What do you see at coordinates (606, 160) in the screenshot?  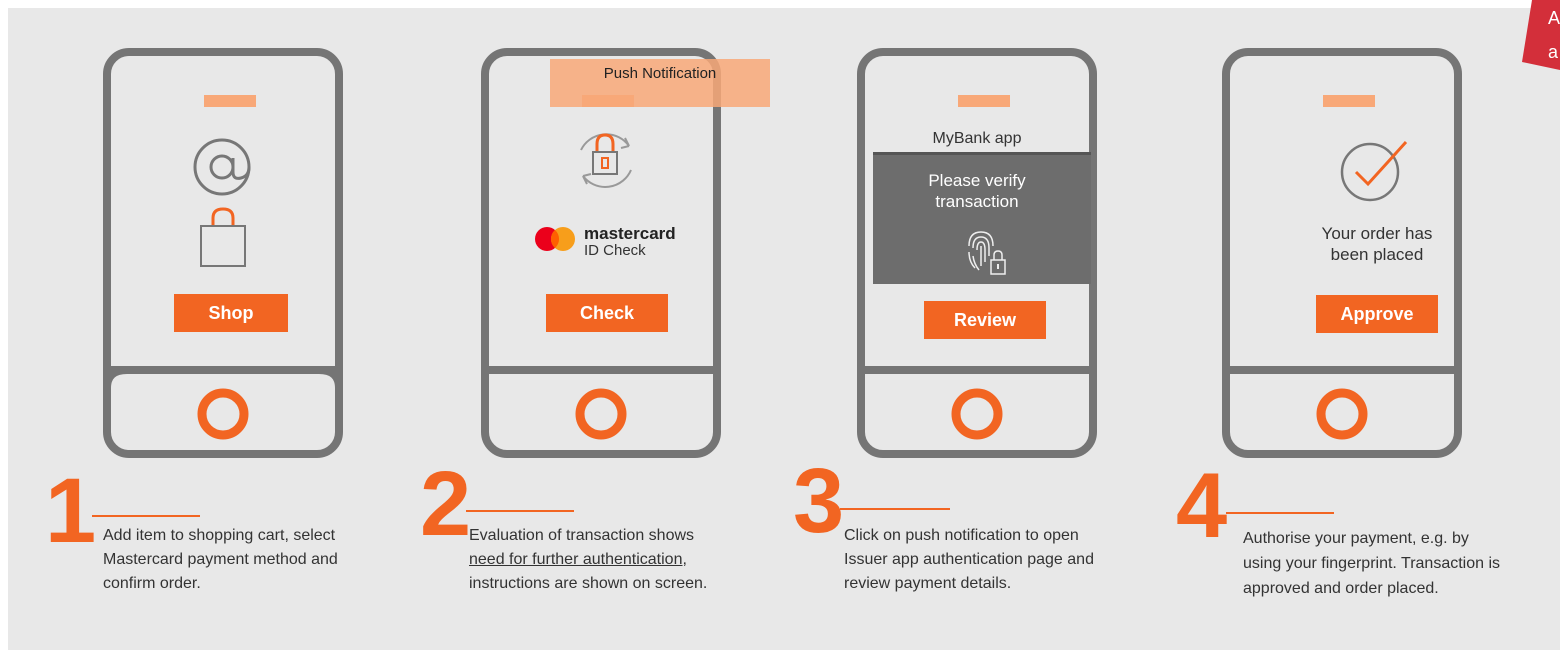 I see `refresh-lock-icon` at bounding box center [606, 160].